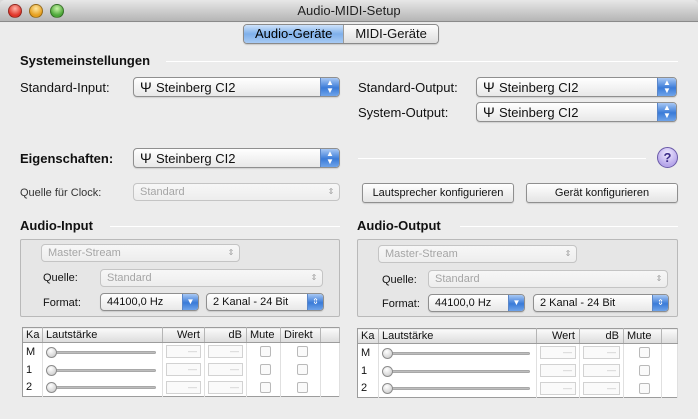 This screenshot has height=419, width=698. I want to click on input-stream-popup: Master-Stream ⇕, so click(140, 253).